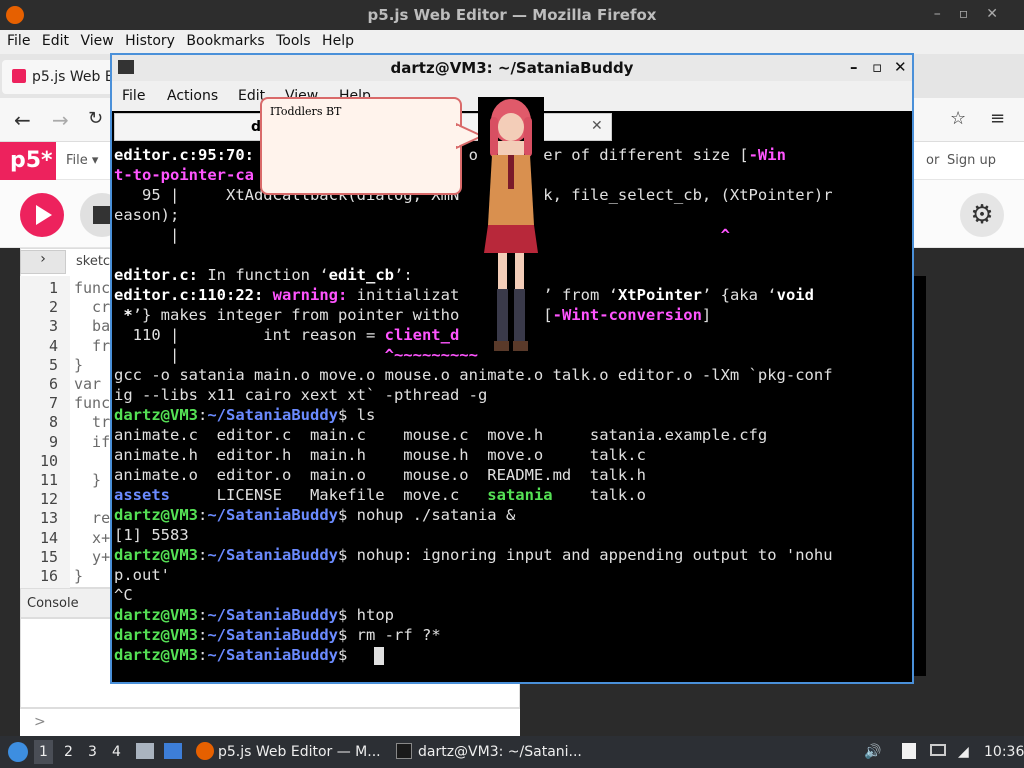 This screenshot has width=1024, height=768. Describe the element at coordinates (28, 161) in the screenshot. I see `p5-logo: p5*` at that location.